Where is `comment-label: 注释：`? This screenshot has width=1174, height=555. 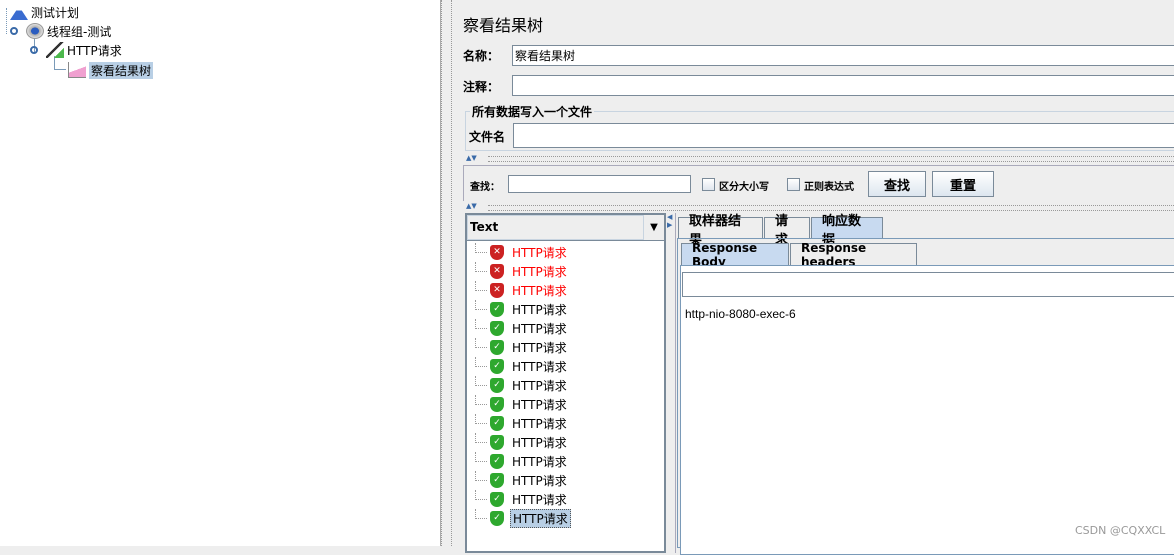
comment-label: 注释： is located at coordinates (481, 87).